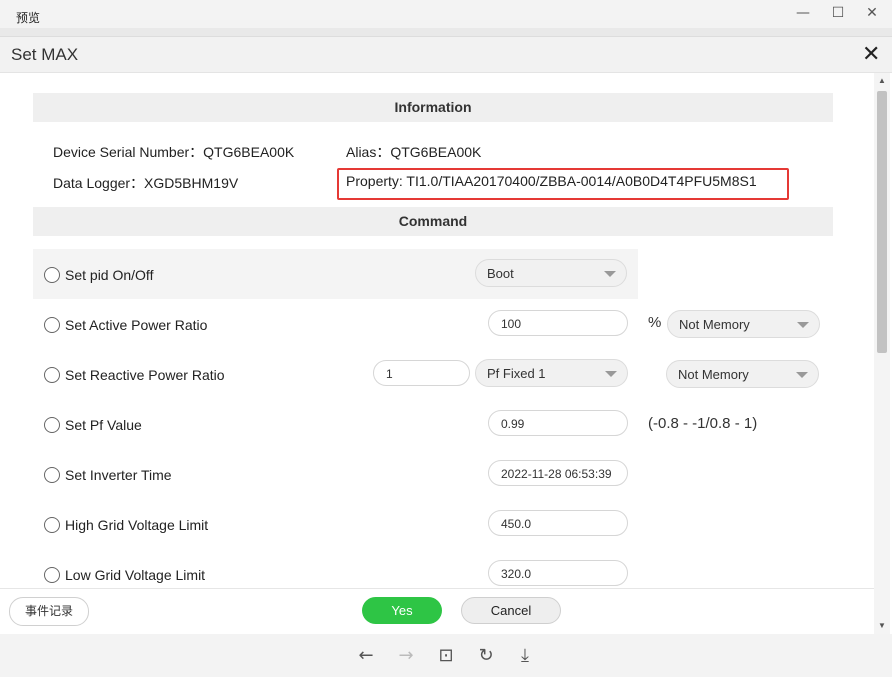  What do you see at coordinates (137, 525) in the screenshot?
I see `high-grid-voltage-label: High Grid Voltage Limit` at bounding box center [137, 525].